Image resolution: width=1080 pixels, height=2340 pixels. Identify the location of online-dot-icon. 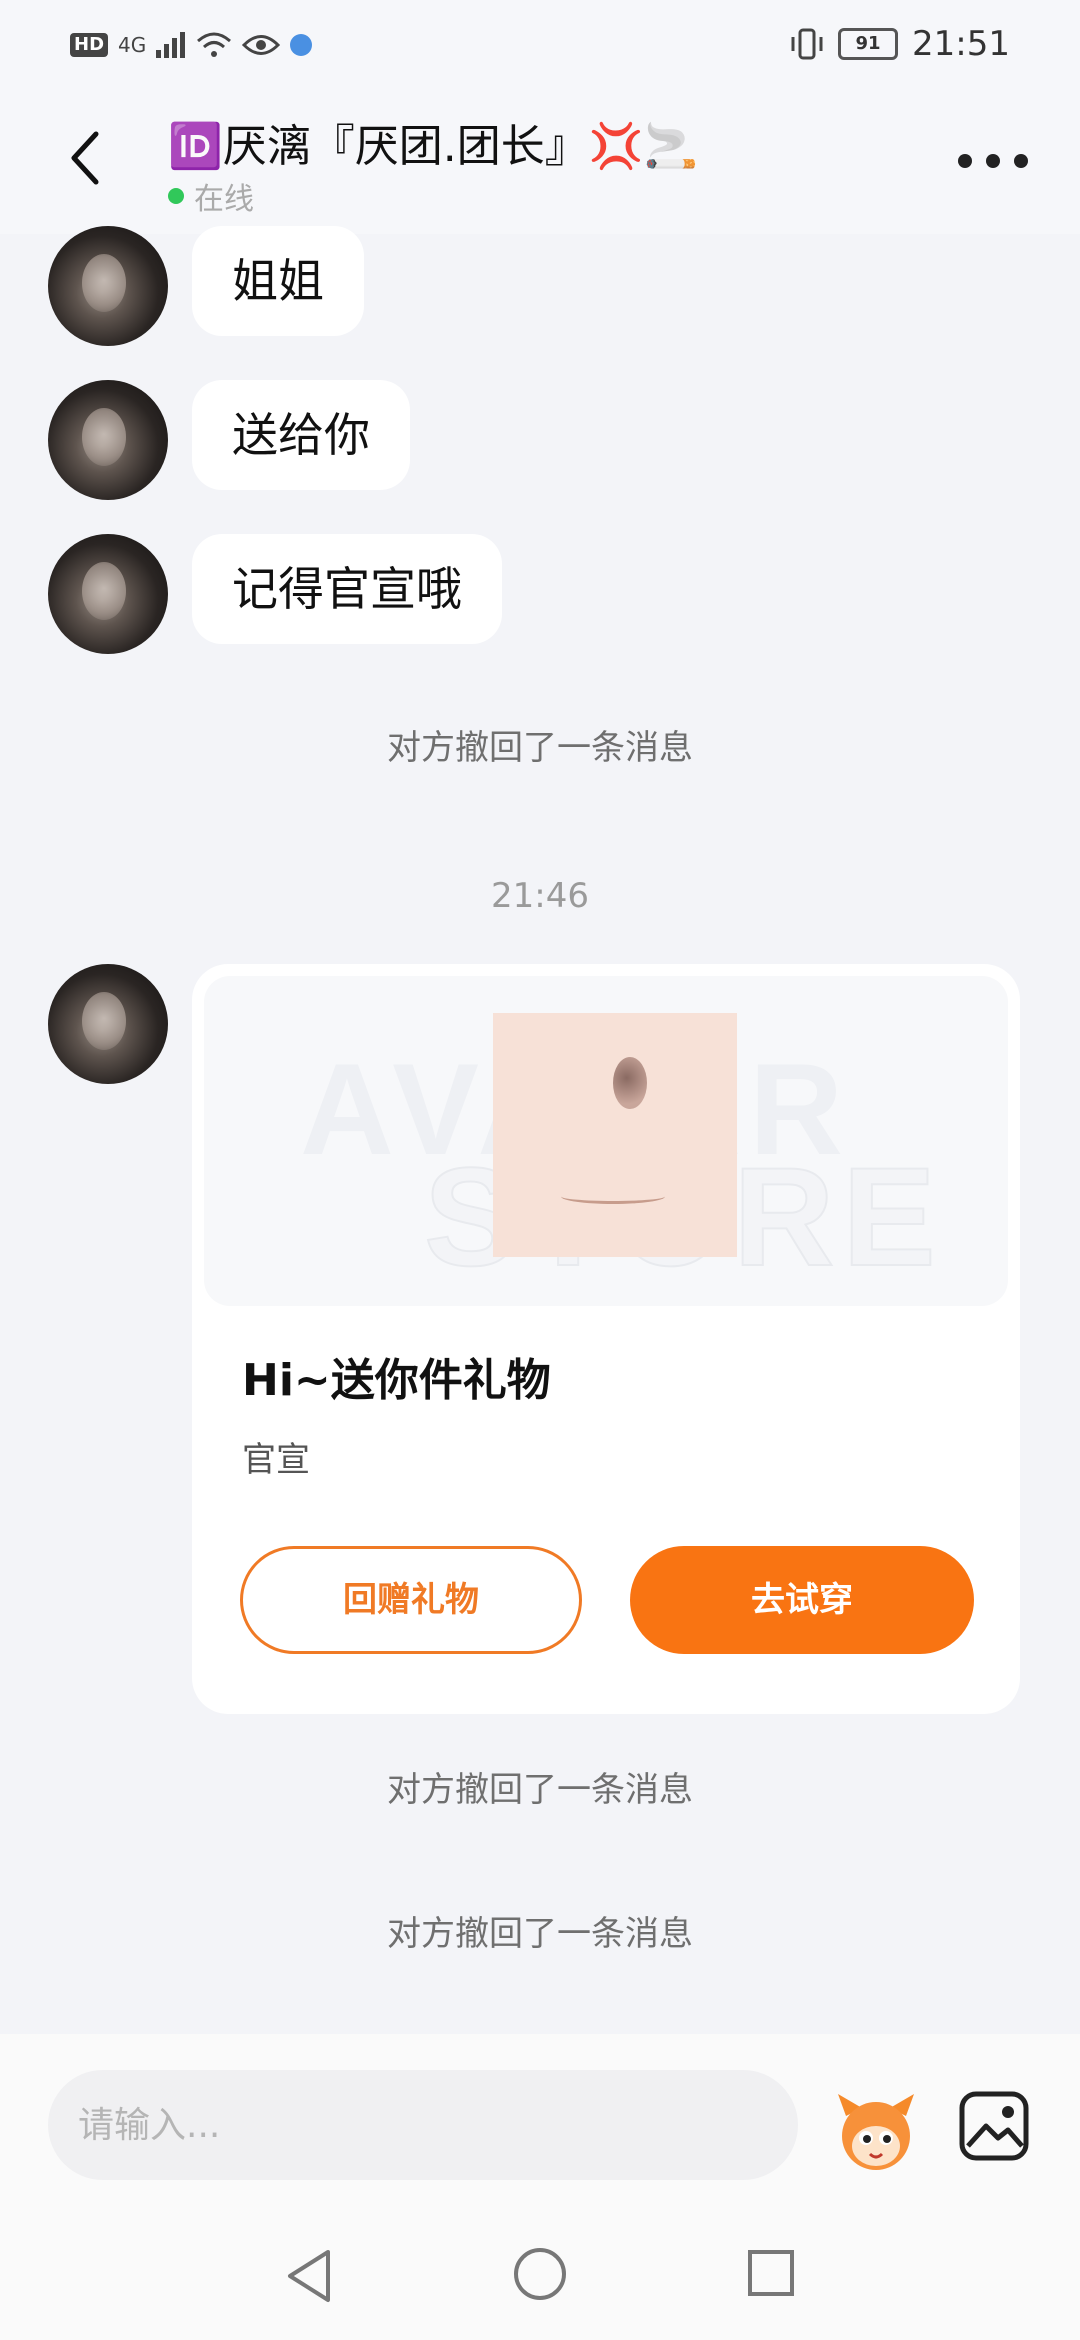
(176, 196).